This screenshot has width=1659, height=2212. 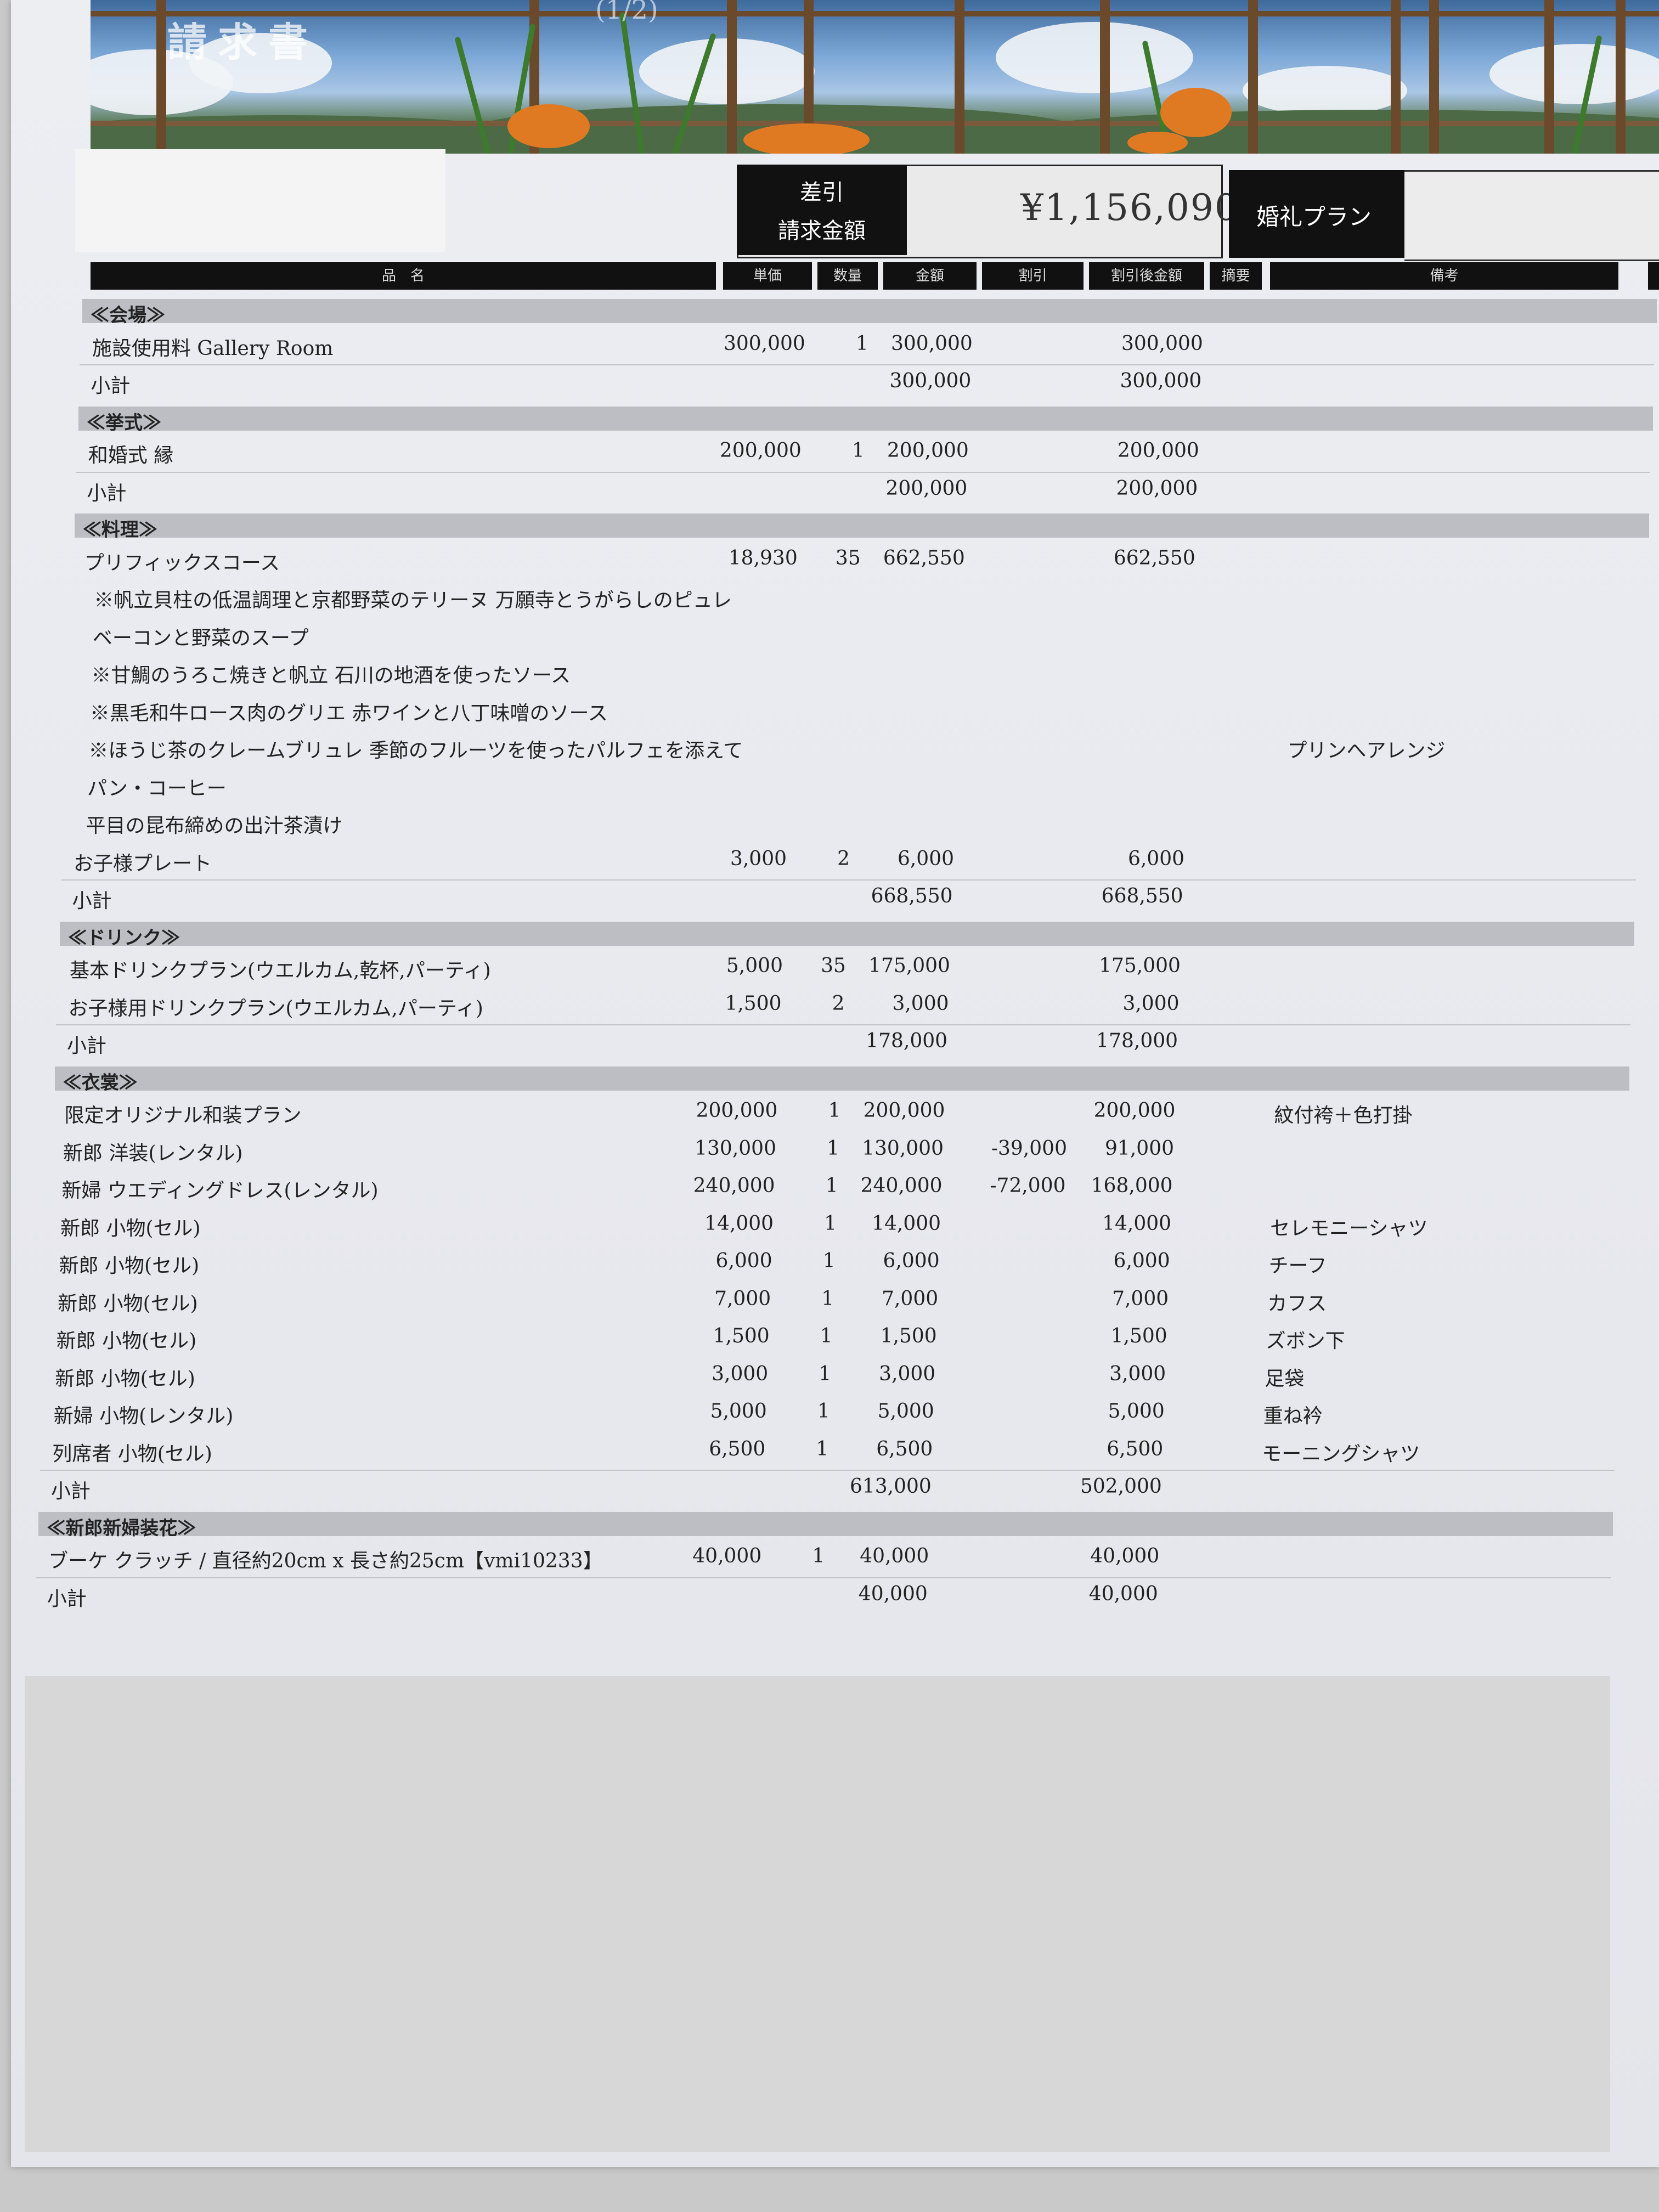 What do you see at coordinates (123, 423) in the screenshot?
I see `category-title: ≪挙式≫` at bounding box center [123, 423].